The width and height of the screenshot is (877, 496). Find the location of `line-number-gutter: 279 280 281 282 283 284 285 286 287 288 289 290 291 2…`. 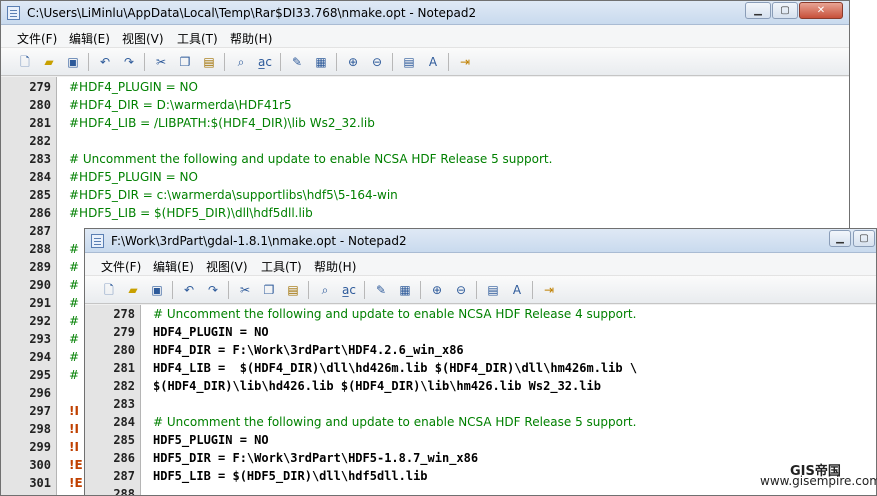

line-number-gutter: 279 280 281 282 283 284 285 286 287 288 289 290 291 2… is located at coordinates (29, 286).